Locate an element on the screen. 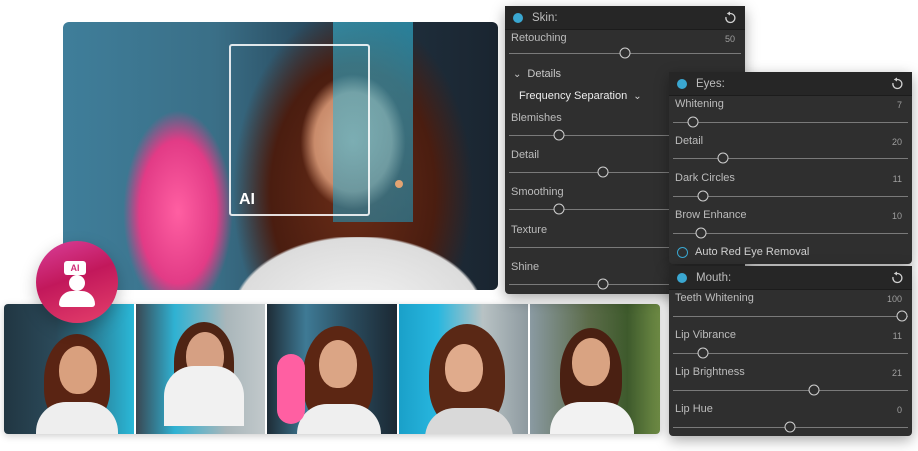 This screenshot has height=451, width=918. slider-value: 7 is located at coordinates (899, 105).